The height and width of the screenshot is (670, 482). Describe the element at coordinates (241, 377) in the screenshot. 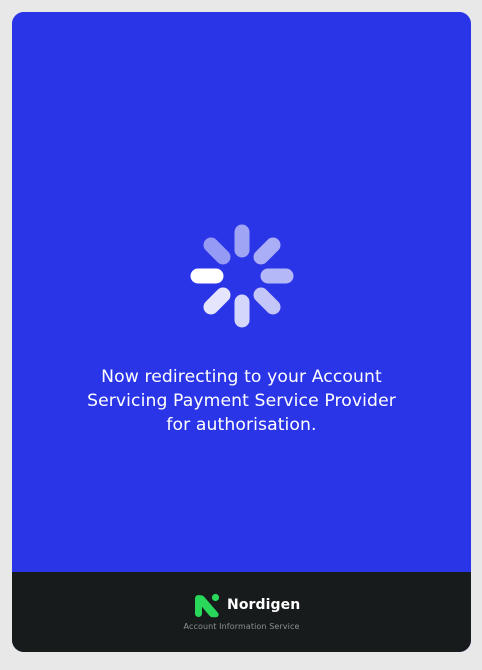

I see `redirect-message-line: Now redirecting to your Account` at that location.